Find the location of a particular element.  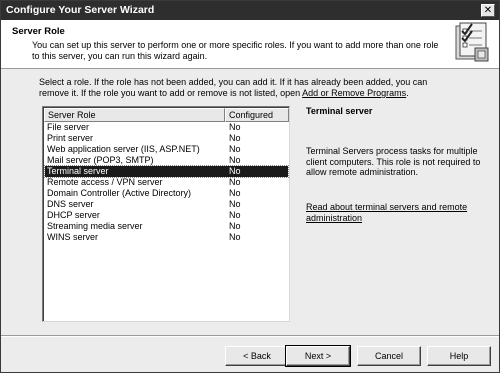

role-name: File server is located at coordinates (68, 127).